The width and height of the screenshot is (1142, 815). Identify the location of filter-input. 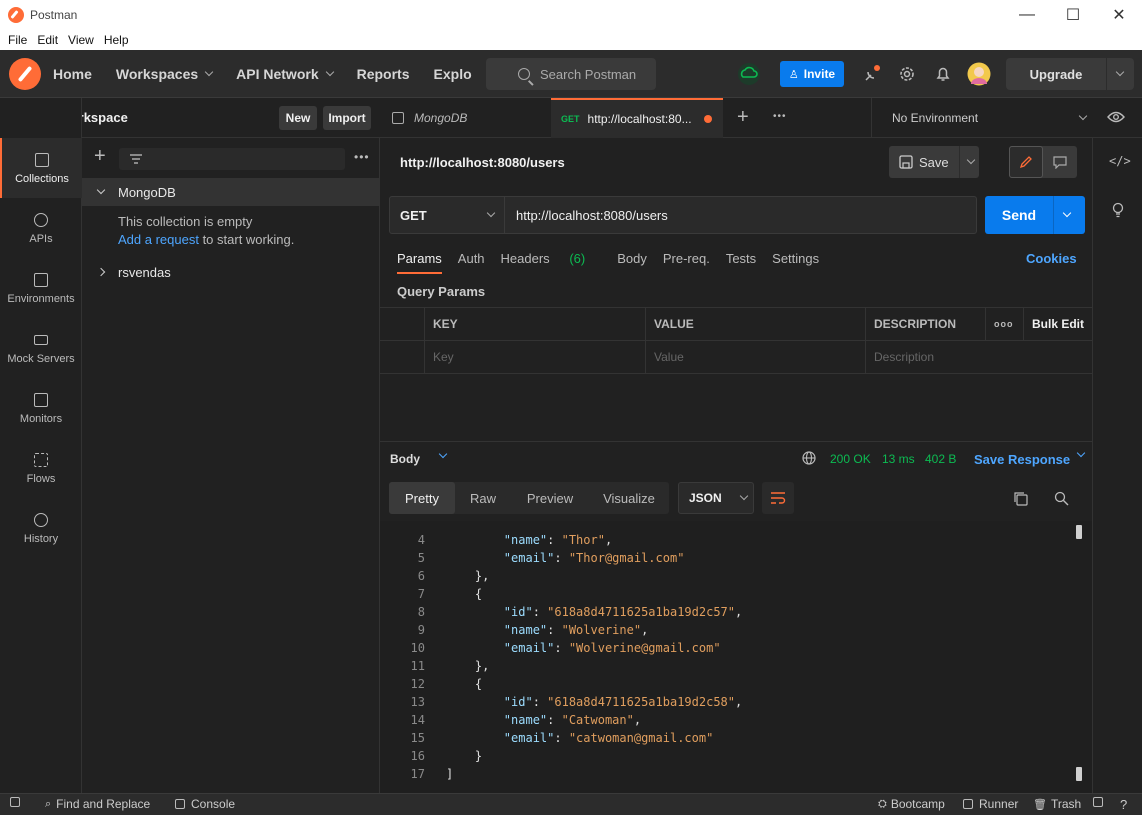
(232, 159).